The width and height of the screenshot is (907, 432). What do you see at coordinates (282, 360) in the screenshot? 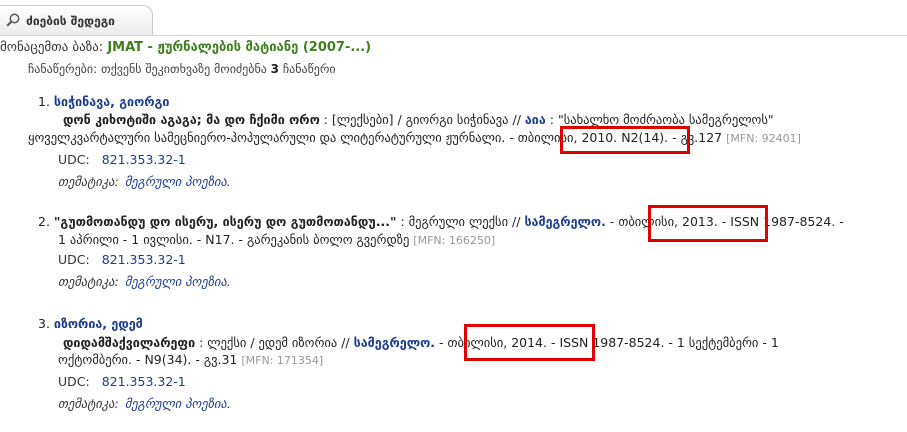
I see `record-mfn: [MFN: 171354]` at bounding box center [282, 360].